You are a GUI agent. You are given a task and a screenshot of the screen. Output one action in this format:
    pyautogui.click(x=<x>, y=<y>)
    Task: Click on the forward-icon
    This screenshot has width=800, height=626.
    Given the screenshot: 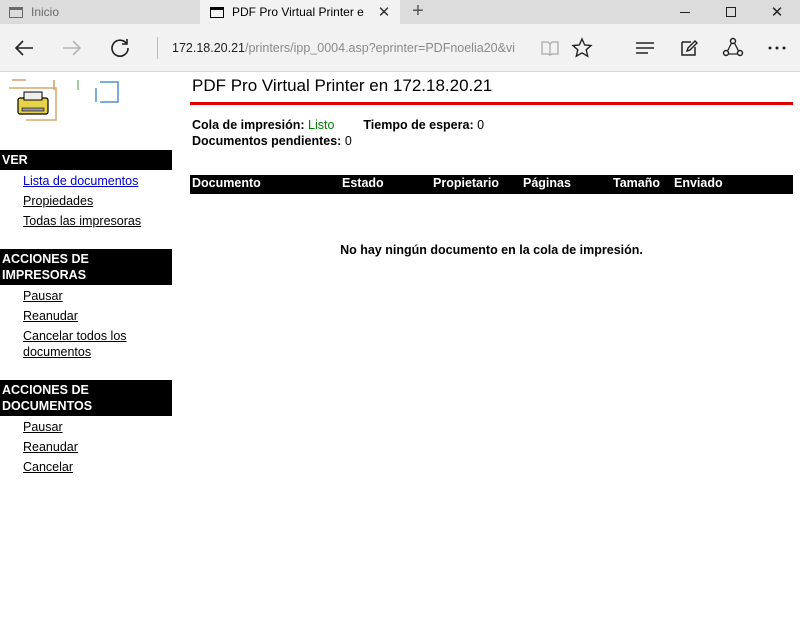 What is the action you would take?
    pyautogui.click(x=72, y=48)
    